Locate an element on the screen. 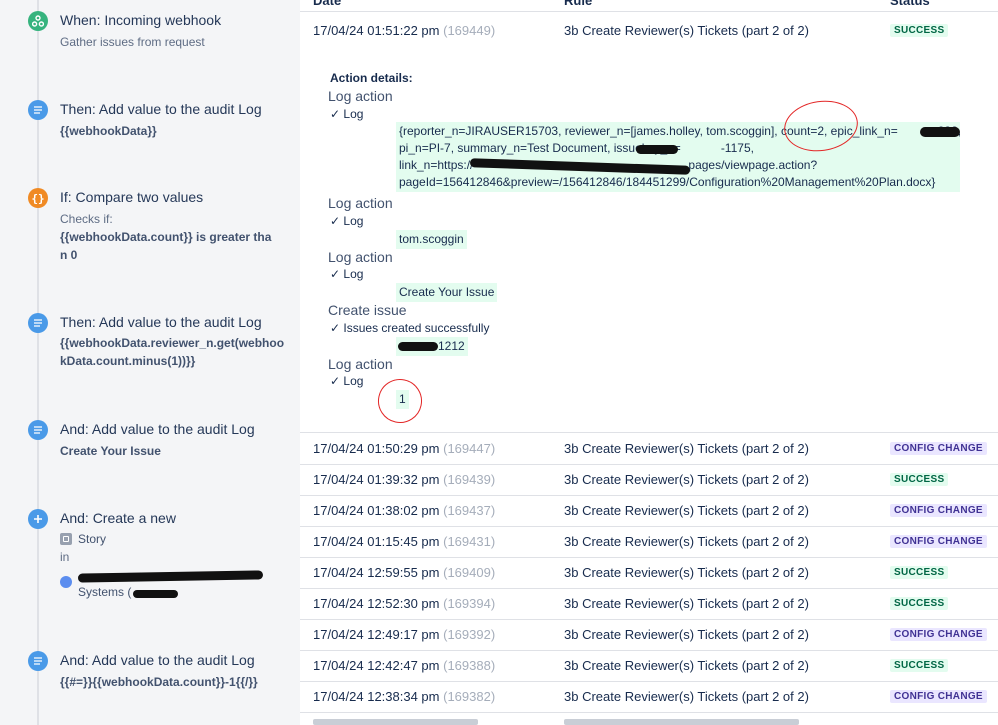 This screenshot has width=998, height=725. row-date: 17/04/24 01:50:29 pm (169447) is located at coordinates (404, 448).